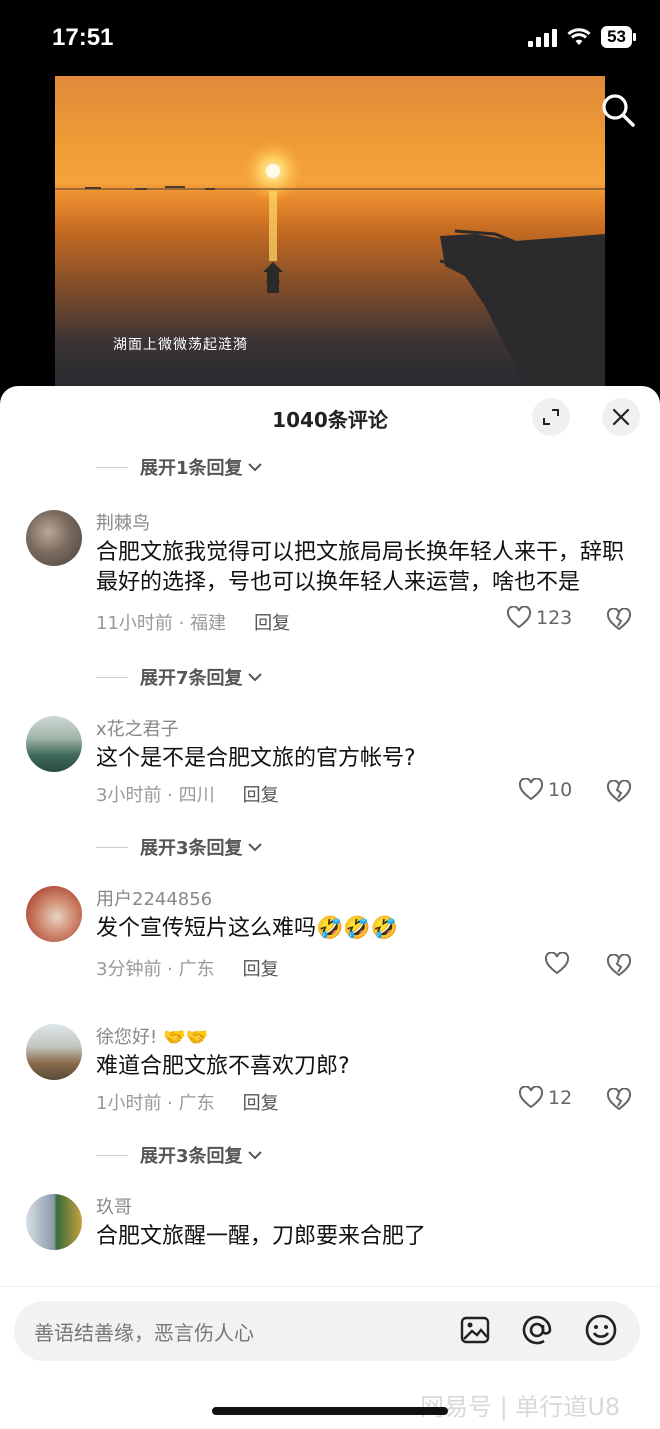 Image resolution: width=660 pixels, height=1429 pixels. I want to click on expand-replies-label: 展开1条回复, so click(191, 468).